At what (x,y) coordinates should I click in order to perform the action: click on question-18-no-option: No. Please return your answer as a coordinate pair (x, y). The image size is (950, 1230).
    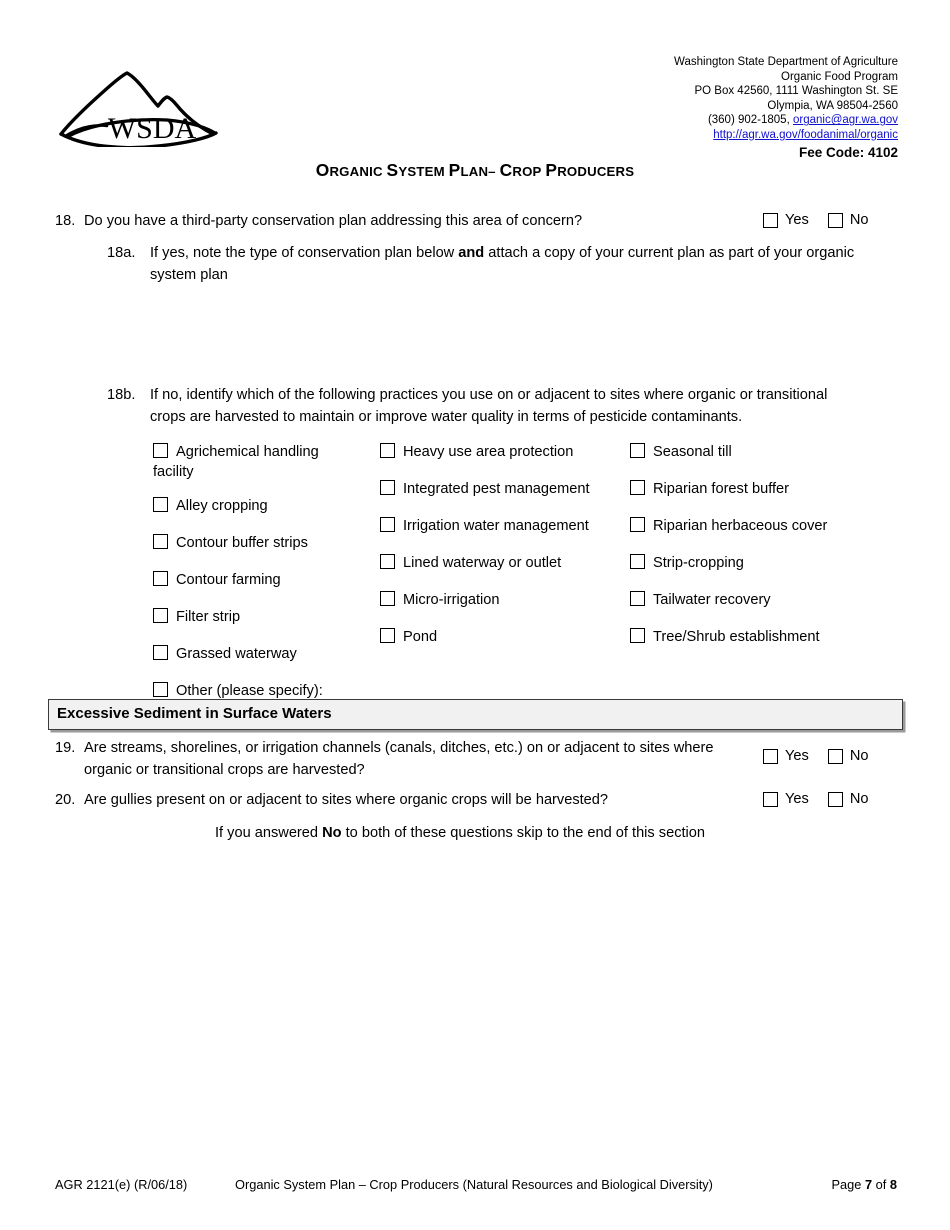
    Looking at the image, I should click on (848, 220).